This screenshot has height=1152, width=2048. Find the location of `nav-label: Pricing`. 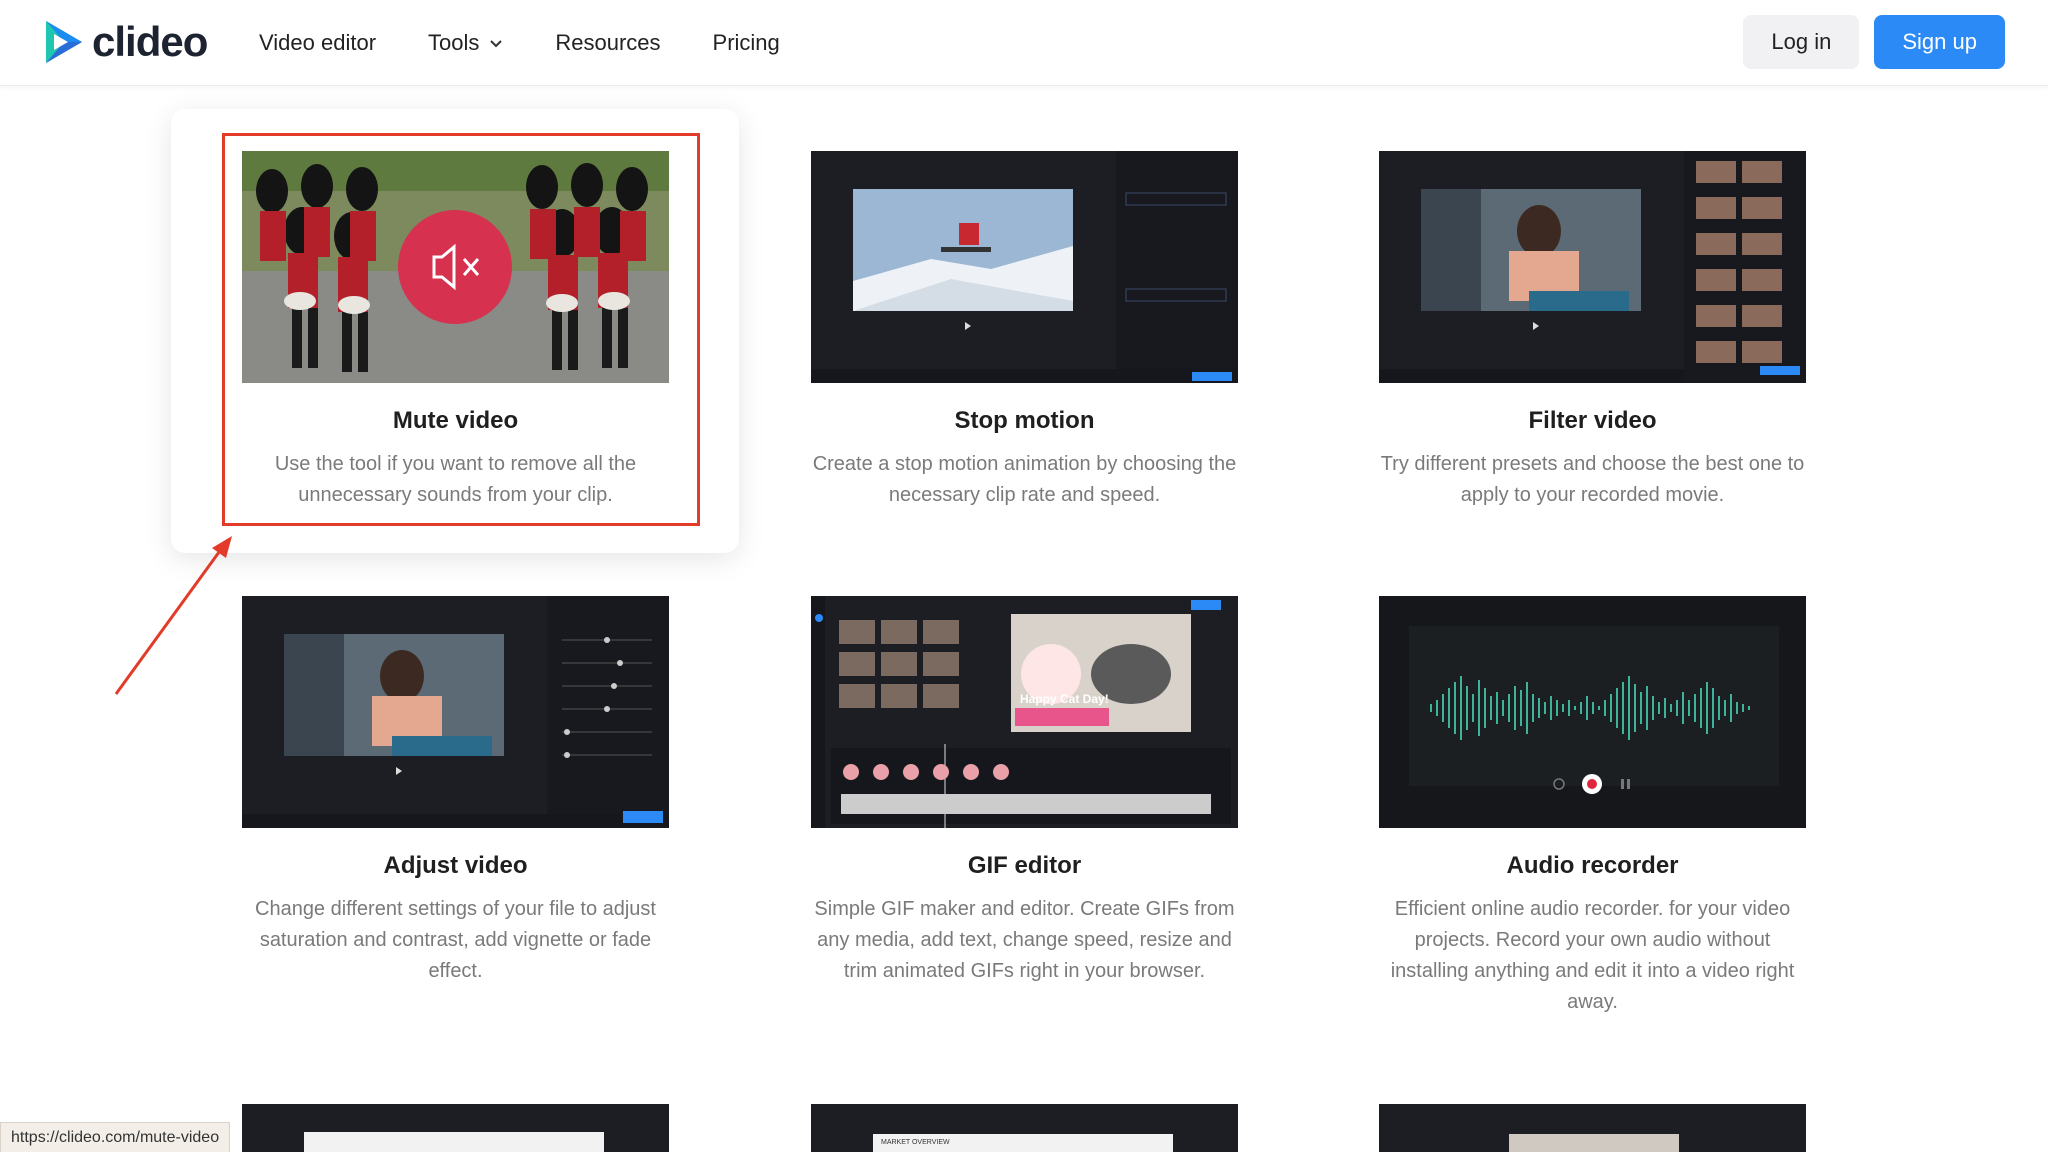

nav-label: Pricing is located at coordinates (746, 42).